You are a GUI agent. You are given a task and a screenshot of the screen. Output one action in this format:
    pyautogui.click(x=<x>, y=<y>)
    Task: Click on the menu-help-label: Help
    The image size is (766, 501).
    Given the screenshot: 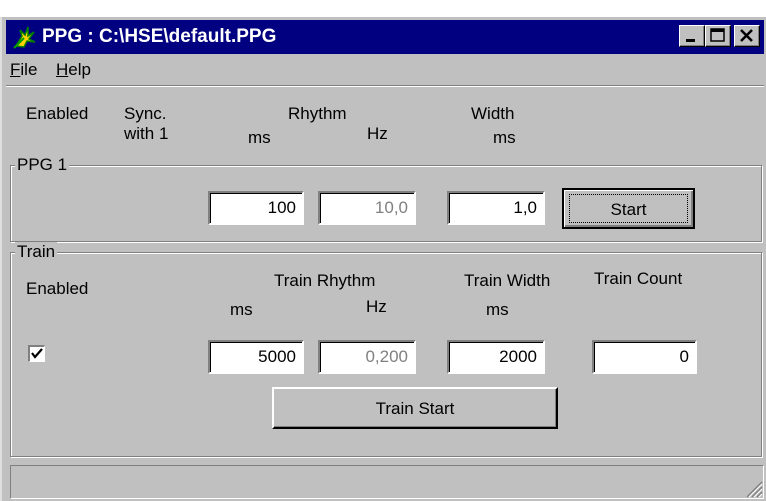 What is the action you would take?
    pyautogui.click(x=73, y=69)
    